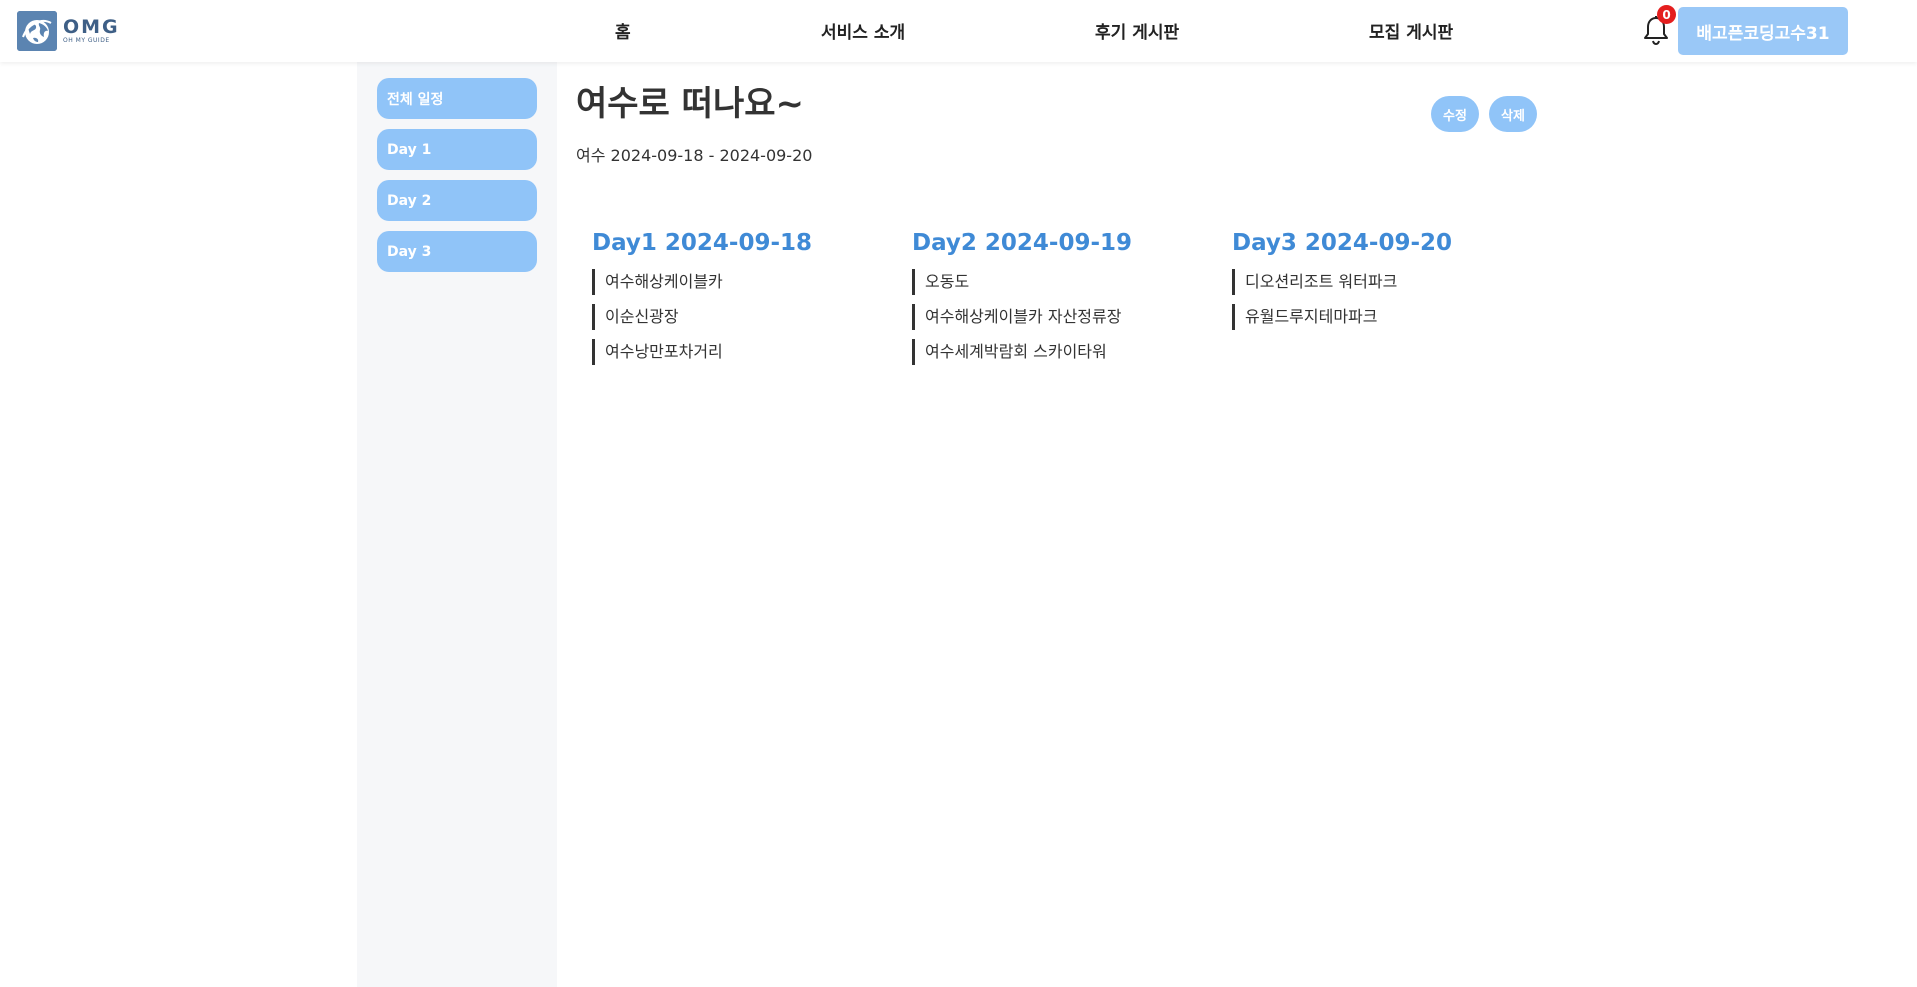 The width and height of the screenshot is (1917, 987). Describe the element at coordinates (457, 149) in the screenshot. I see `sidebar-item-day-1: Day 1` at that location.